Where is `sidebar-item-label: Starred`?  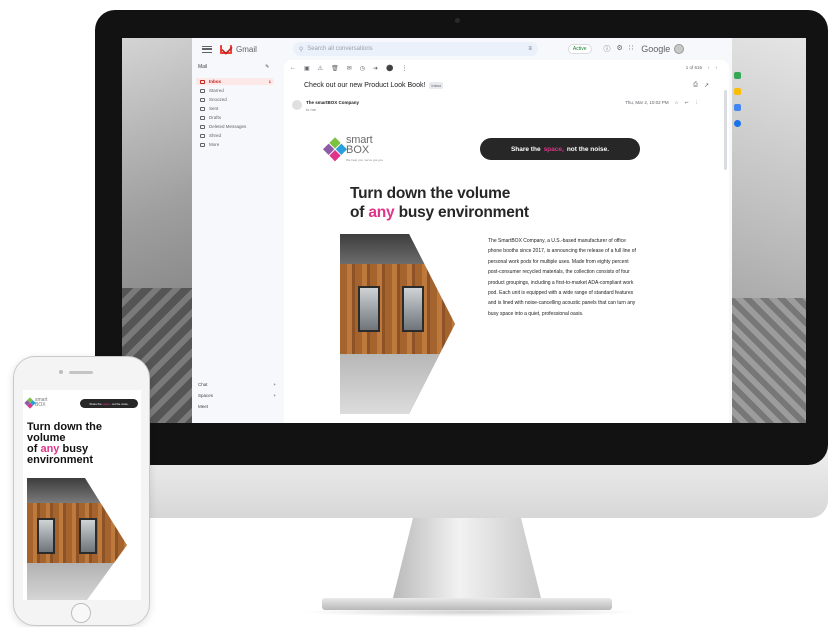
sidebar-item-label: Starred is located at coordinates (216, 90).